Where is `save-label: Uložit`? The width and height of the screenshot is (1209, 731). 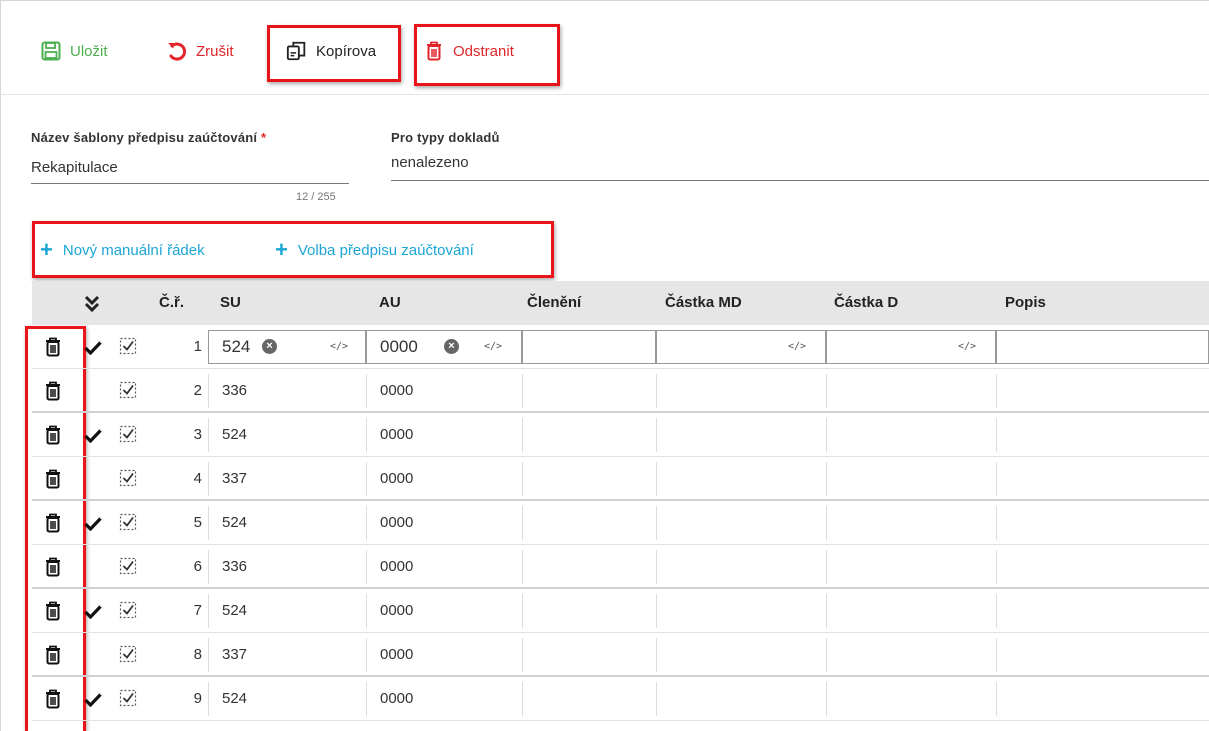 save-label: Uložit is located at coordinates (89, 51).